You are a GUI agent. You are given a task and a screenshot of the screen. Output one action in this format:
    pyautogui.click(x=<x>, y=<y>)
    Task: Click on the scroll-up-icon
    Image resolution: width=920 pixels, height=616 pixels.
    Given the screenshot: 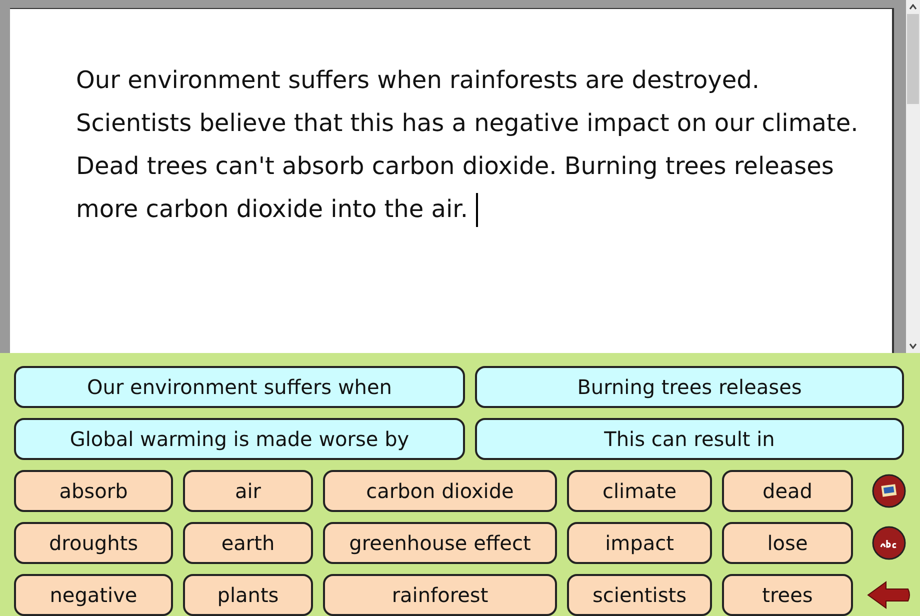 What is the action you would take?
    pyautogui.click(x=913, y=7)
    